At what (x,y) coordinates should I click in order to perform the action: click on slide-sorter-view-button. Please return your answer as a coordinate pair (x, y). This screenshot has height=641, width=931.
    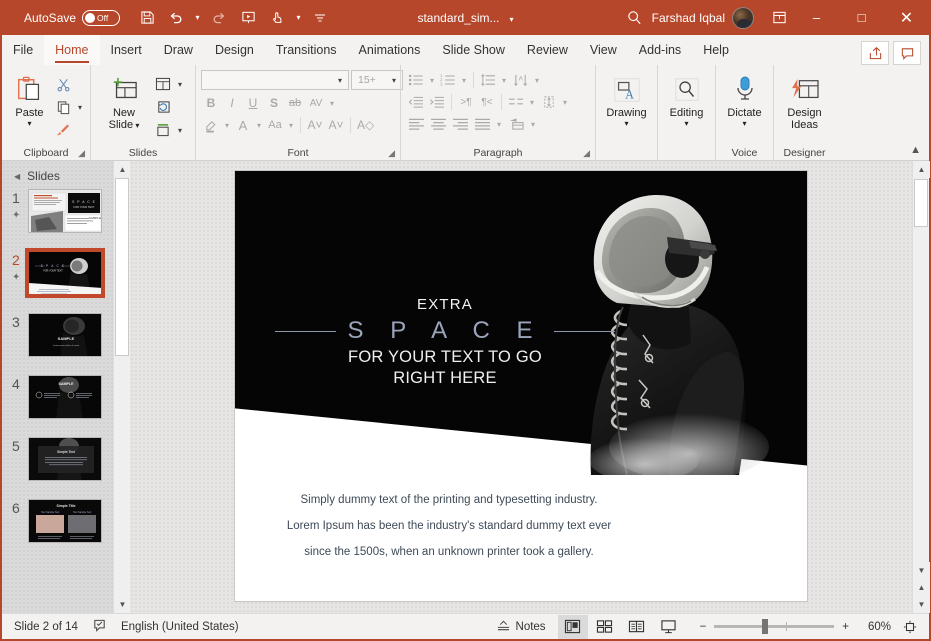
    Looking at the image, I should click on (605, 627).